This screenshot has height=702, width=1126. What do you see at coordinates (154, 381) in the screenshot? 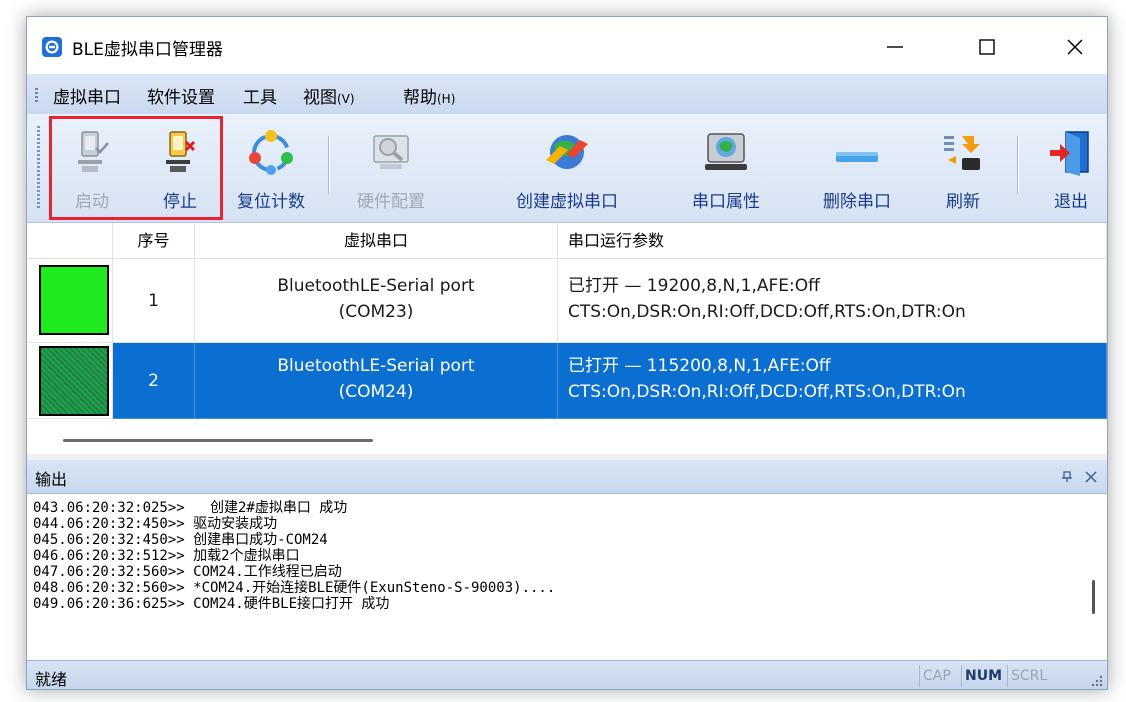
I see `index-cell: 2` at bounding box center [154, 381].